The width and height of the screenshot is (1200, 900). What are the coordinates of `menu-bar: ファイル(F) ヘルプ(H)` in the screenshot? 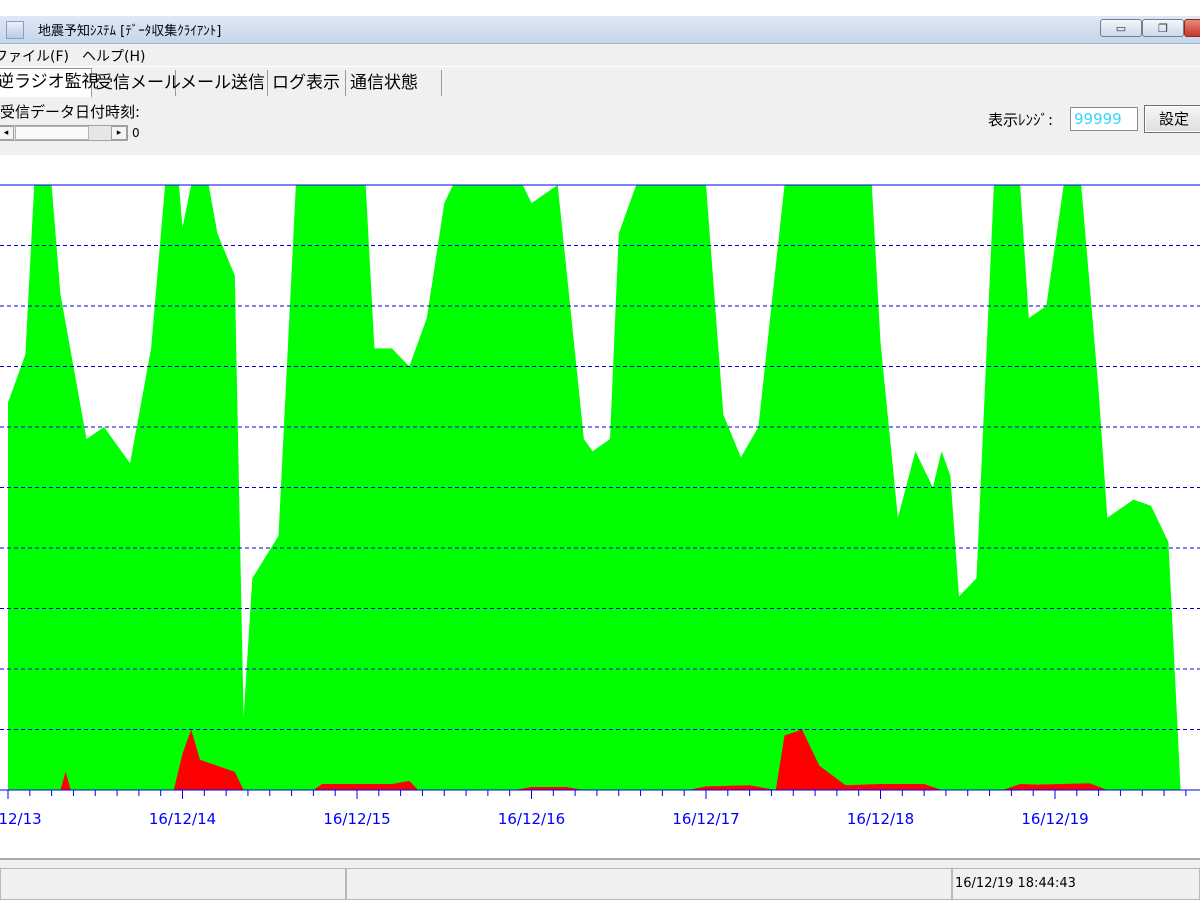 It's located at (600, 55).